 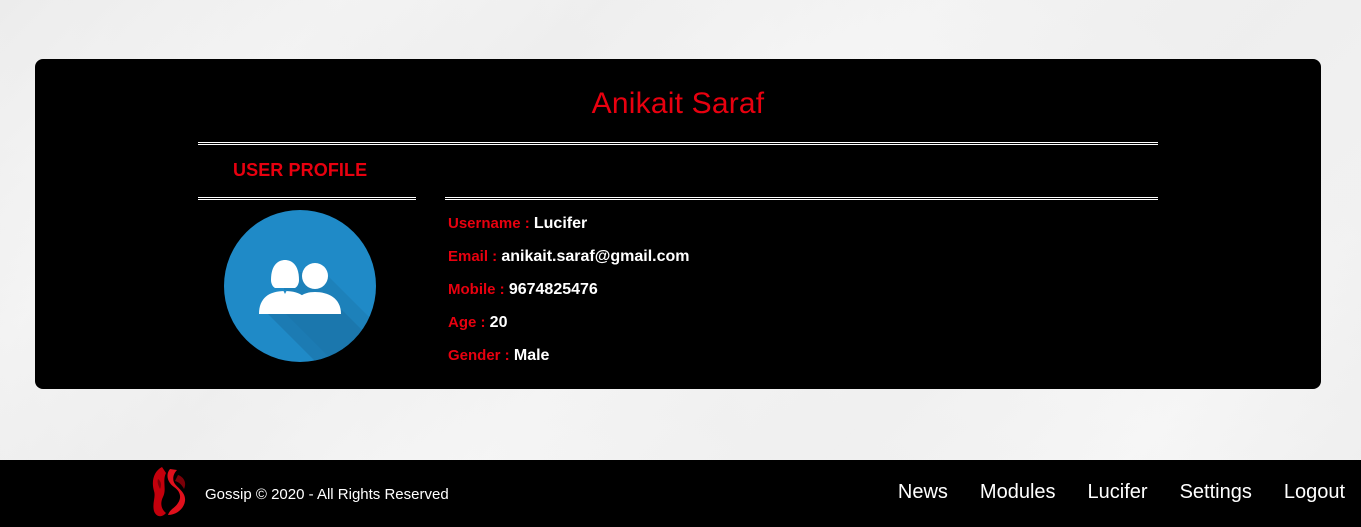 What do you see at coordinates (327, 494) in the screenshot?
I see `copyright-text: Gossip © 2020 - All Rights Reserved` at bounding box center [327, 494].